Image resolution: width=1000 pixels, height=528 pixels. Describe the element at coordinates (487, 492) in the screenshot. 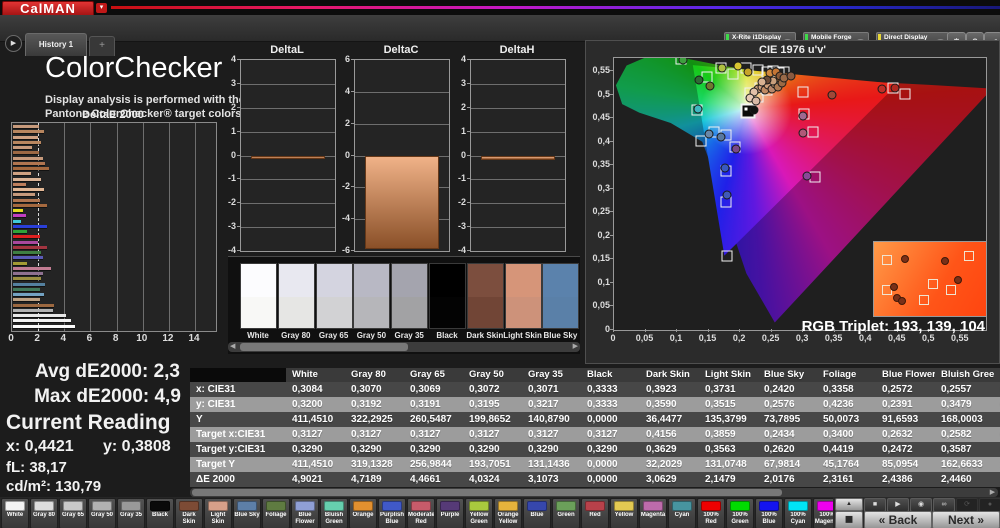

I see `table-scrollbar-thumb` at that location.